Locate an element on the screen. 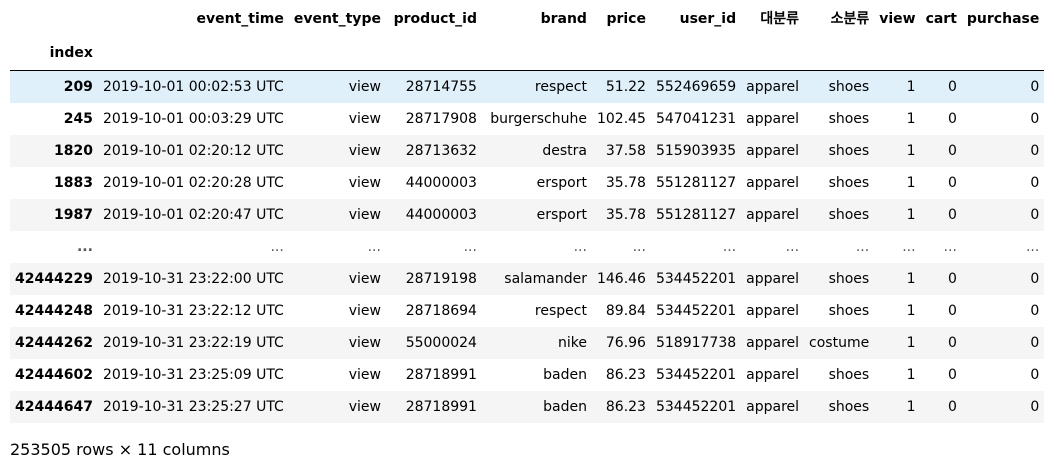 Image resolution: width=1051 pixels, height=472 pixels. row-index: 1987 is located at coordinates (73, 215).